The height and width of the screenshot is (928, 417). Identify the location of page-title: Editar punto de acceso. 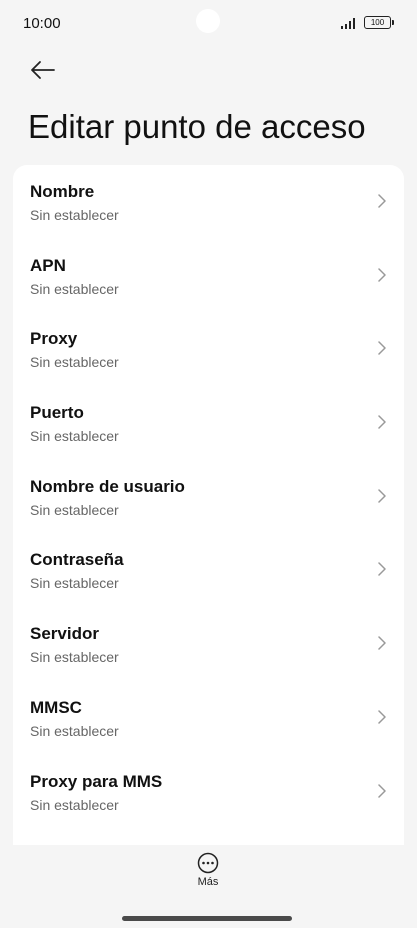
(197, 126).